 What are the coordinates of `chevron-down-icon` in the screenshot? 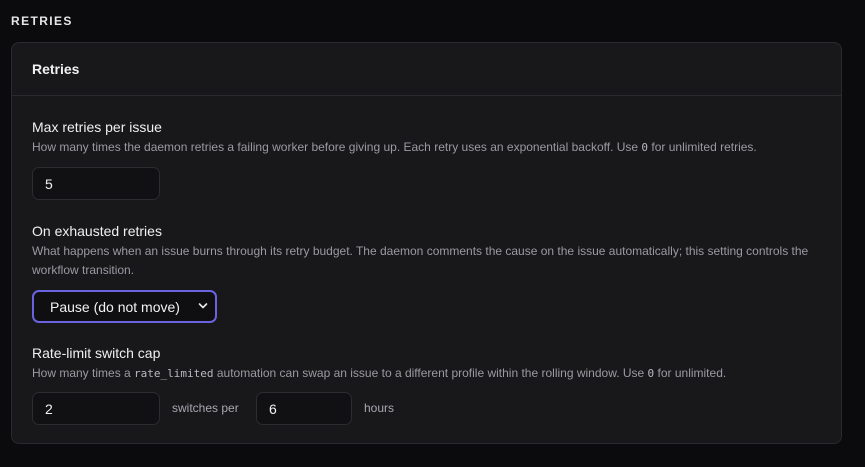 It's located at (203, 306).